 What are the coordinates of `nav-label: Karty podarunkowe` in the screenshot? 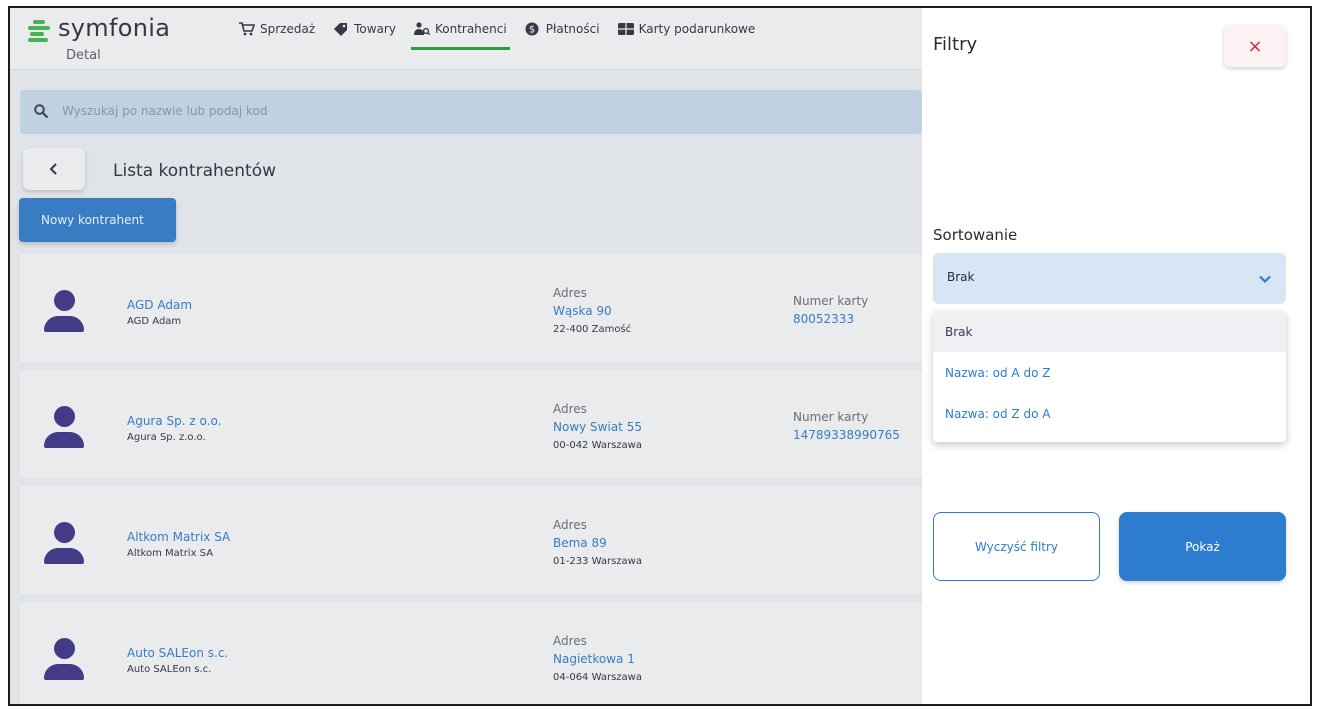 It's located at (697, 29).